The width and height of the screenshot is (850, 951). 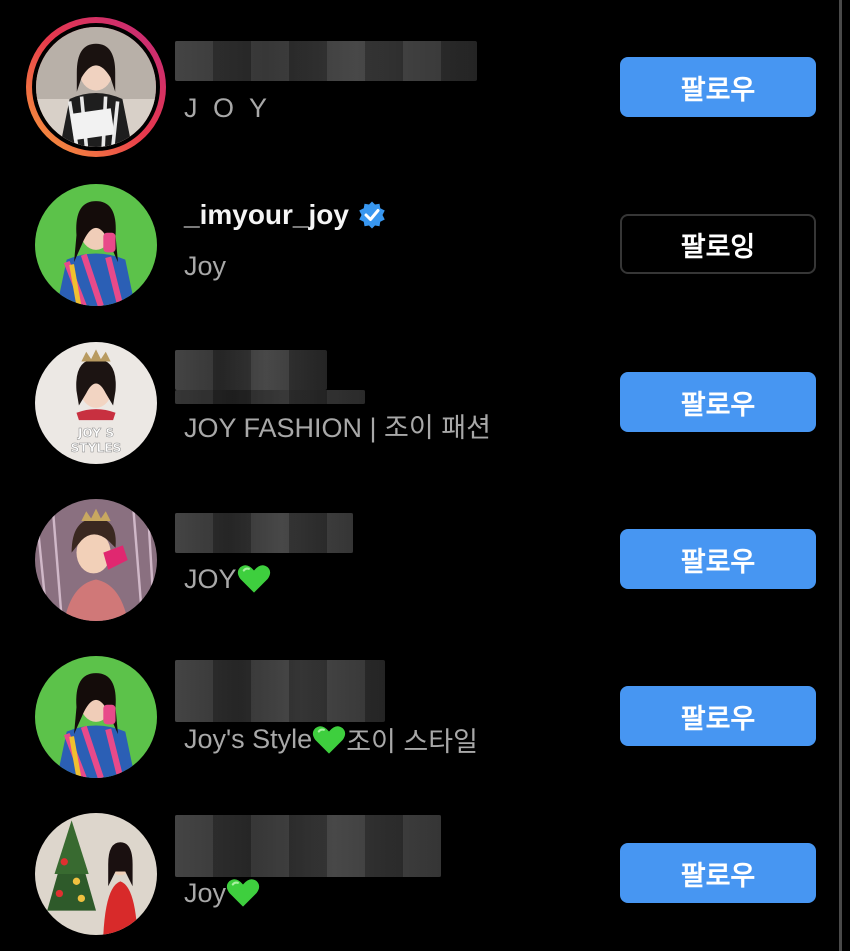 I want to click on account-subtitle: Joy's Style 조이 스타일, so click(x=331, y=739).